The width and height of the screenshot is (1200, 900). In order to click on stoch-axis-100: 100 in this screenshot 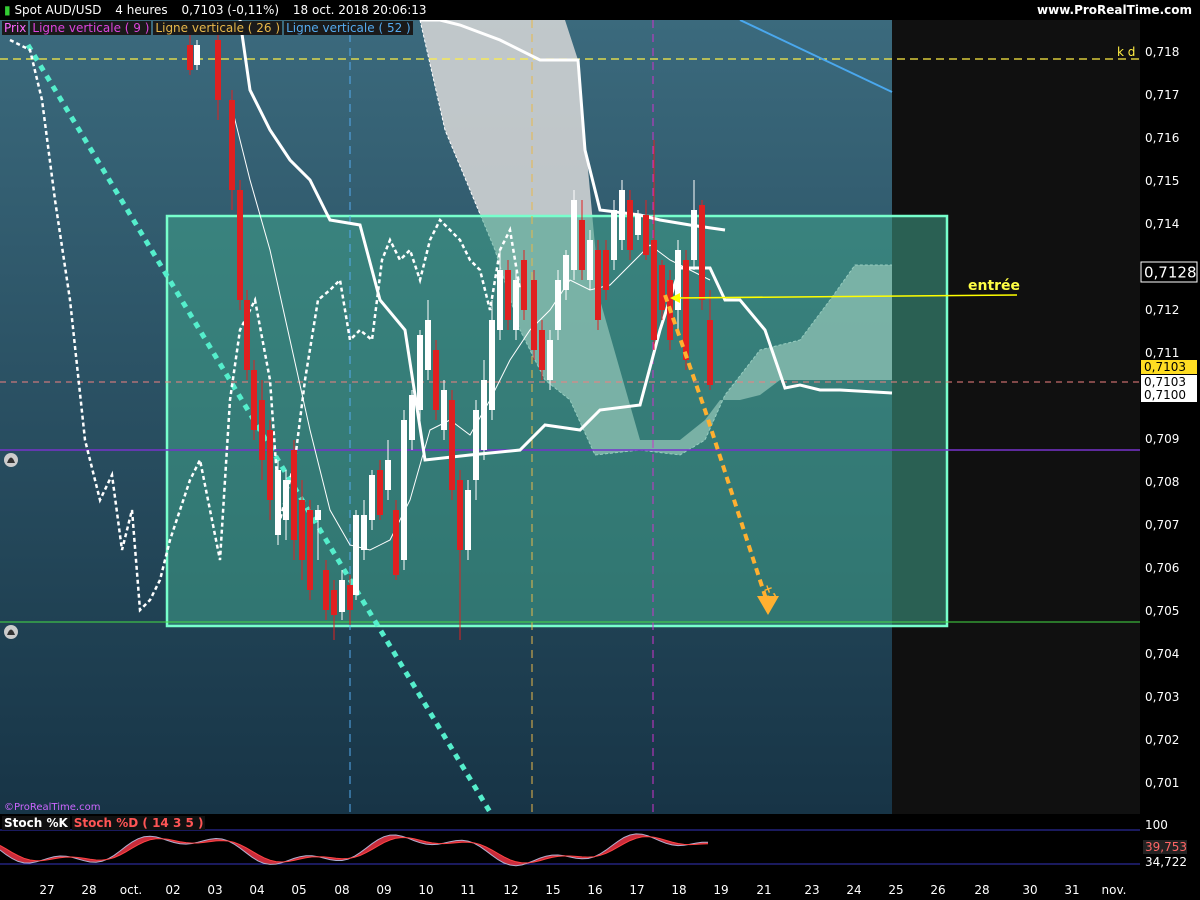, I will do `click(1156, 825)`.